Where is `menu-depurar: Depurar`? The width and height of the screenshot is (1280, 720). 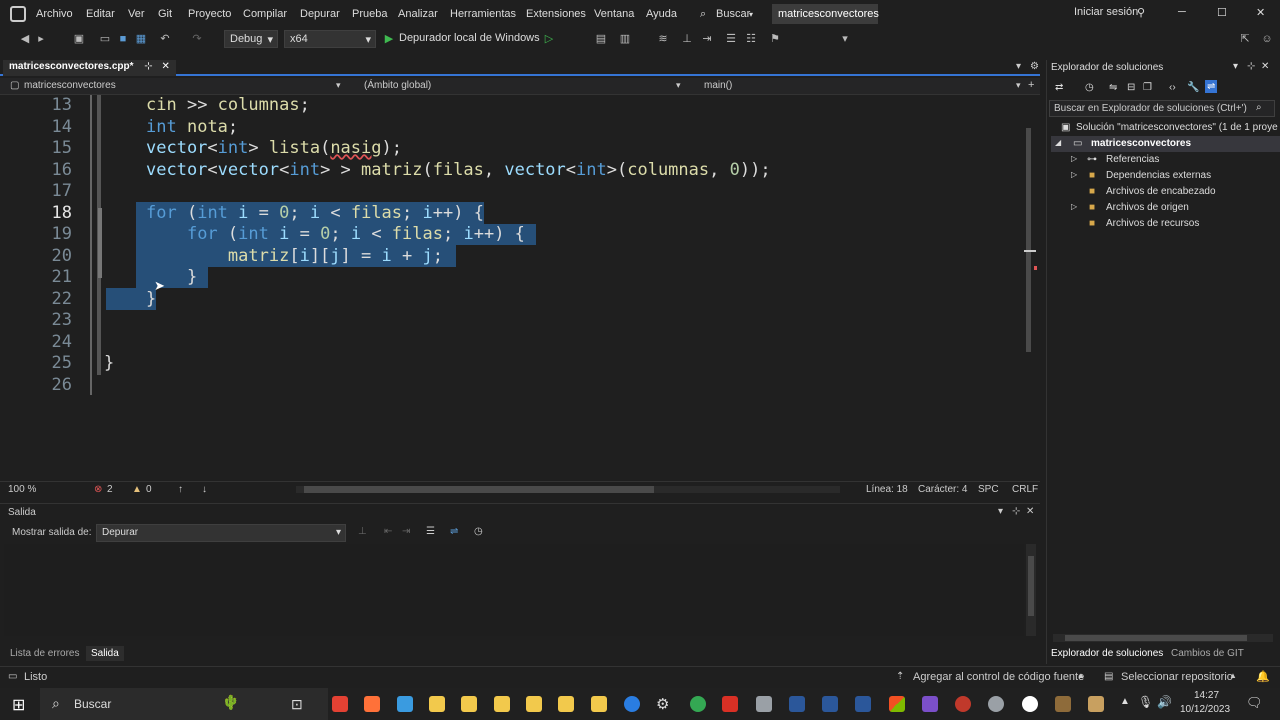 menu-depurar: Depurar is located at coordinates (320, 14).